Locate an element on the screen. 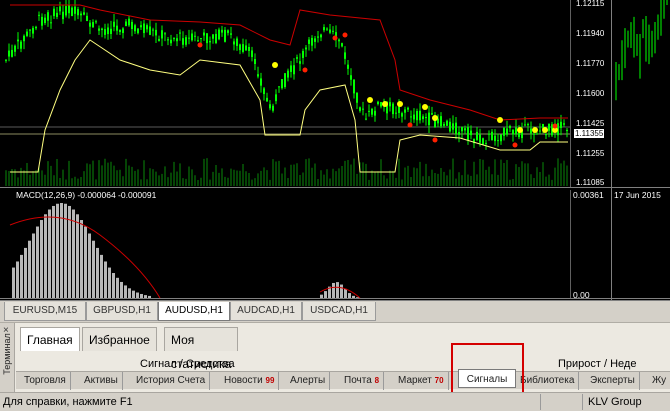 This screenshot has height=411, width=670. tab-trade: Торговля is located at coordinates (45, 381).